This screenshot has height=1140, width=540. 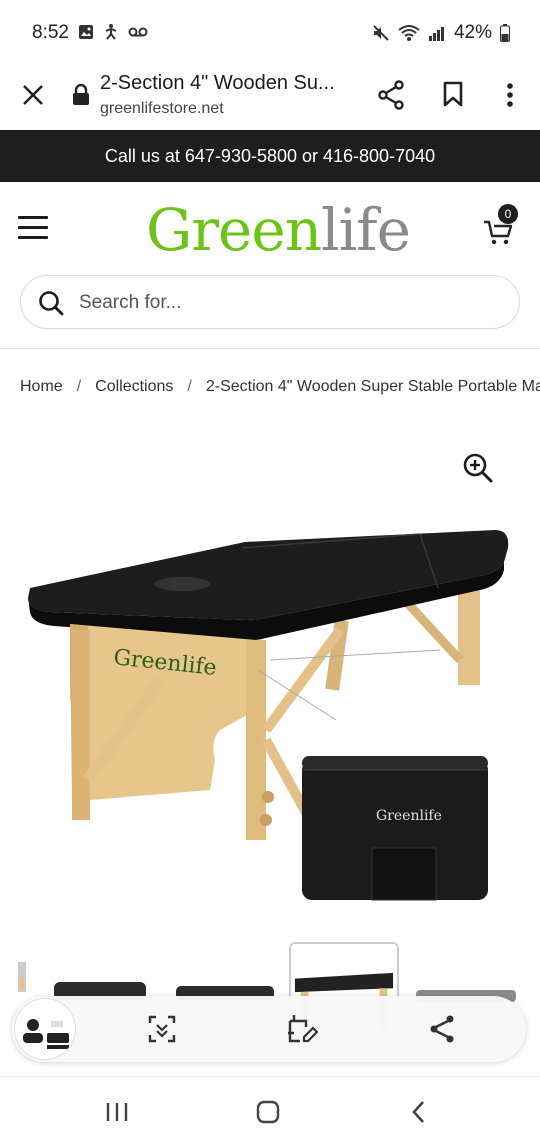 I want to click on close-icon, so click(x=33, y=95).